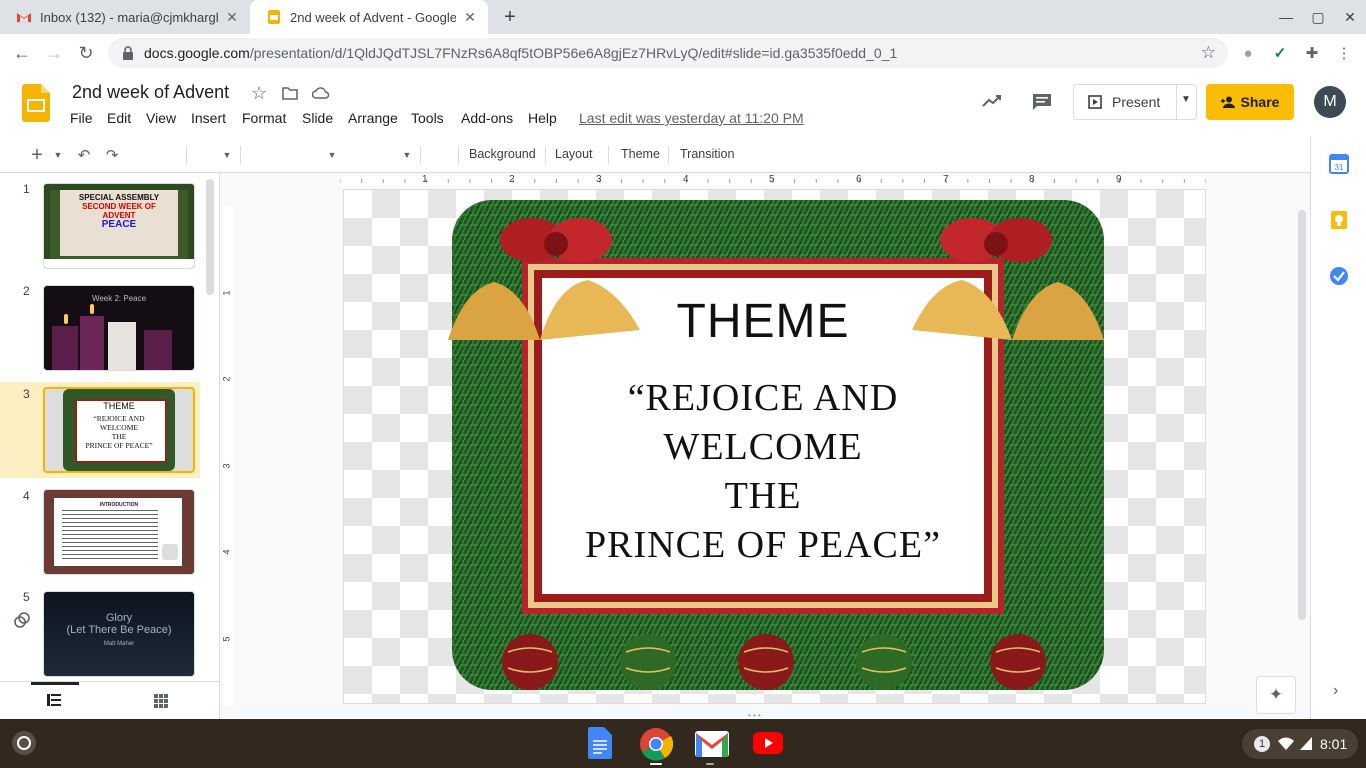 Image resolution: width=1366 pixels, height=768 pixels. What do you see at coordinates (119, 634) in the screenshot?
I see `slide-thumbnail-5: Glory (Let There Be Peace) Matt Maher` at bounding box center [119, 634].